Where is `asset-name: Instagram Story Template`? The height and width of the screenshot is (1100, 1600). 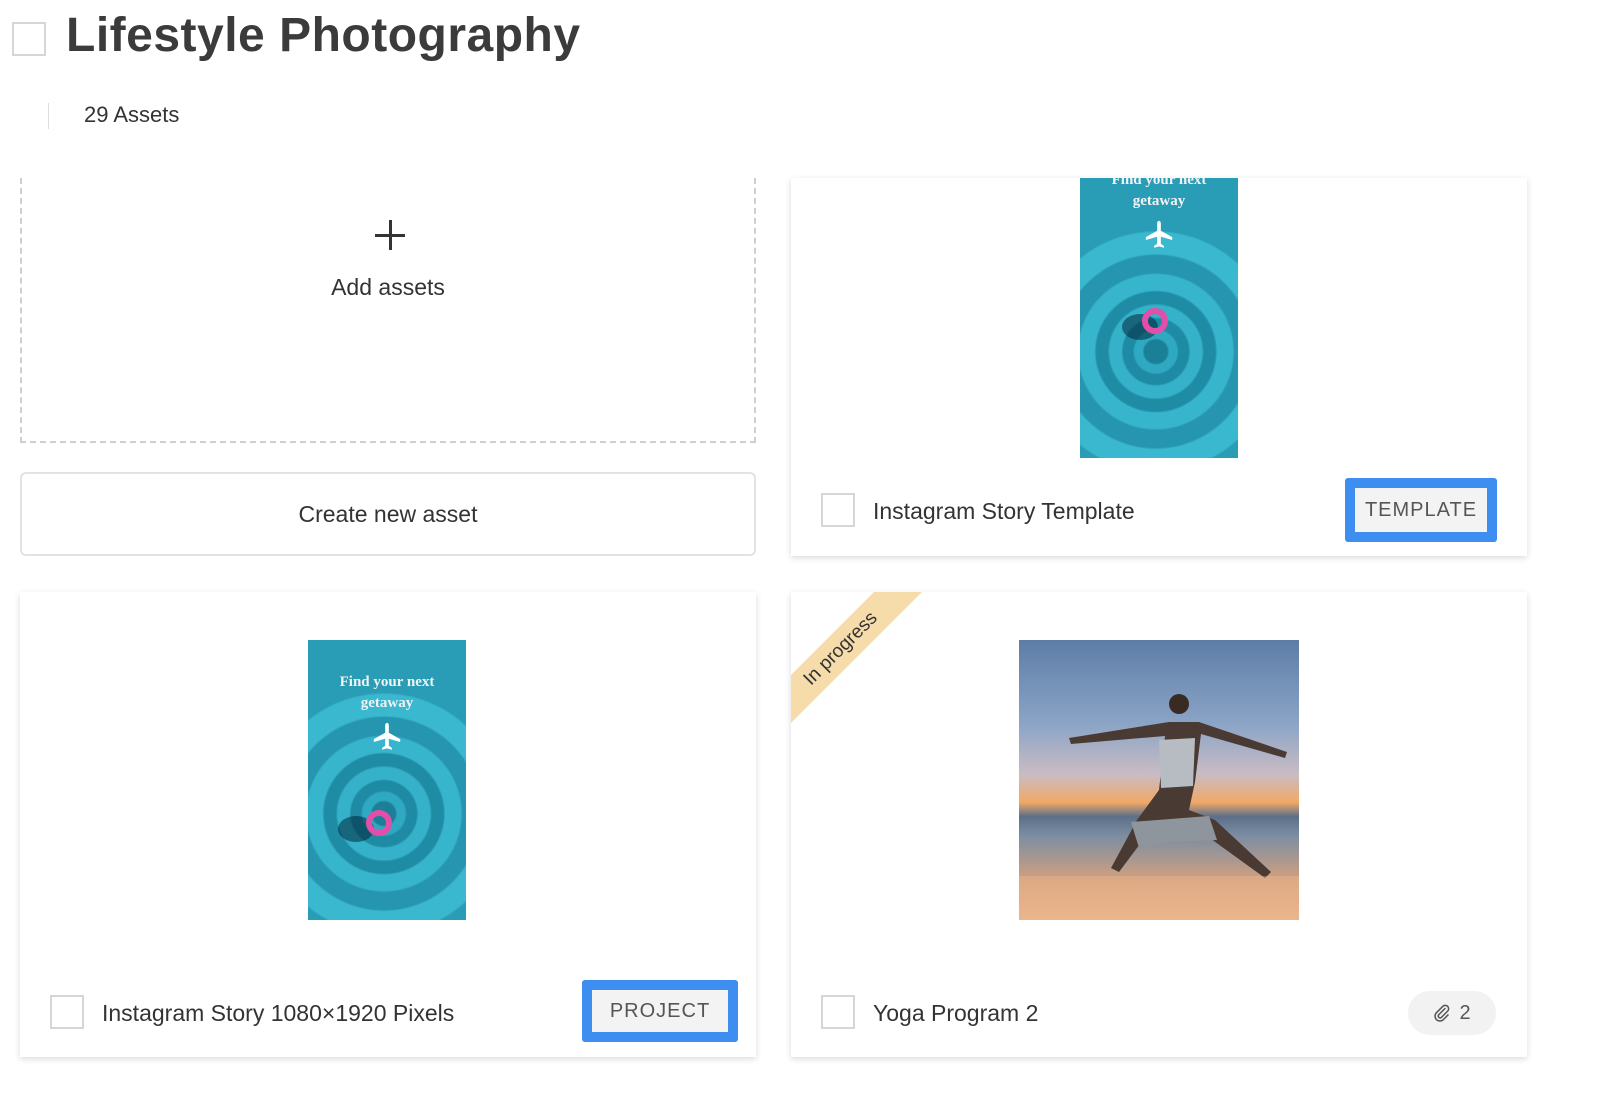
asset-name: Instagram Story Template is located at coordinates (1004, 511).